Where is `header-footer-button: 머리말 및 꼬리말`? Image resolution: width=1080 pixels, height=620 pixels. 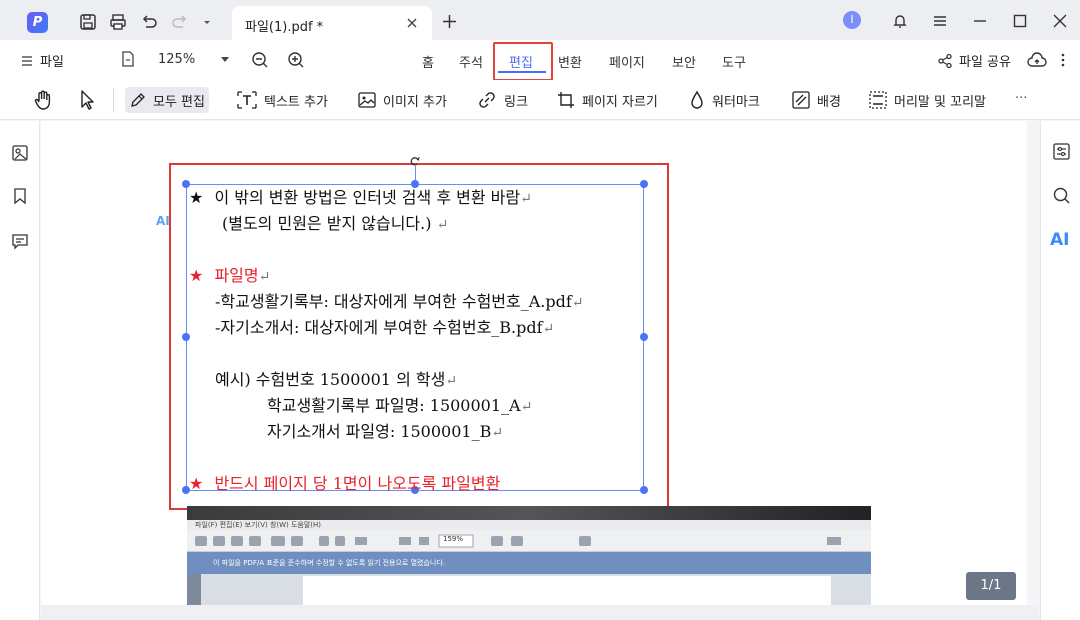
header-footer-button: 머리말 및 꼬리말 is located at coordinates (927, 100).